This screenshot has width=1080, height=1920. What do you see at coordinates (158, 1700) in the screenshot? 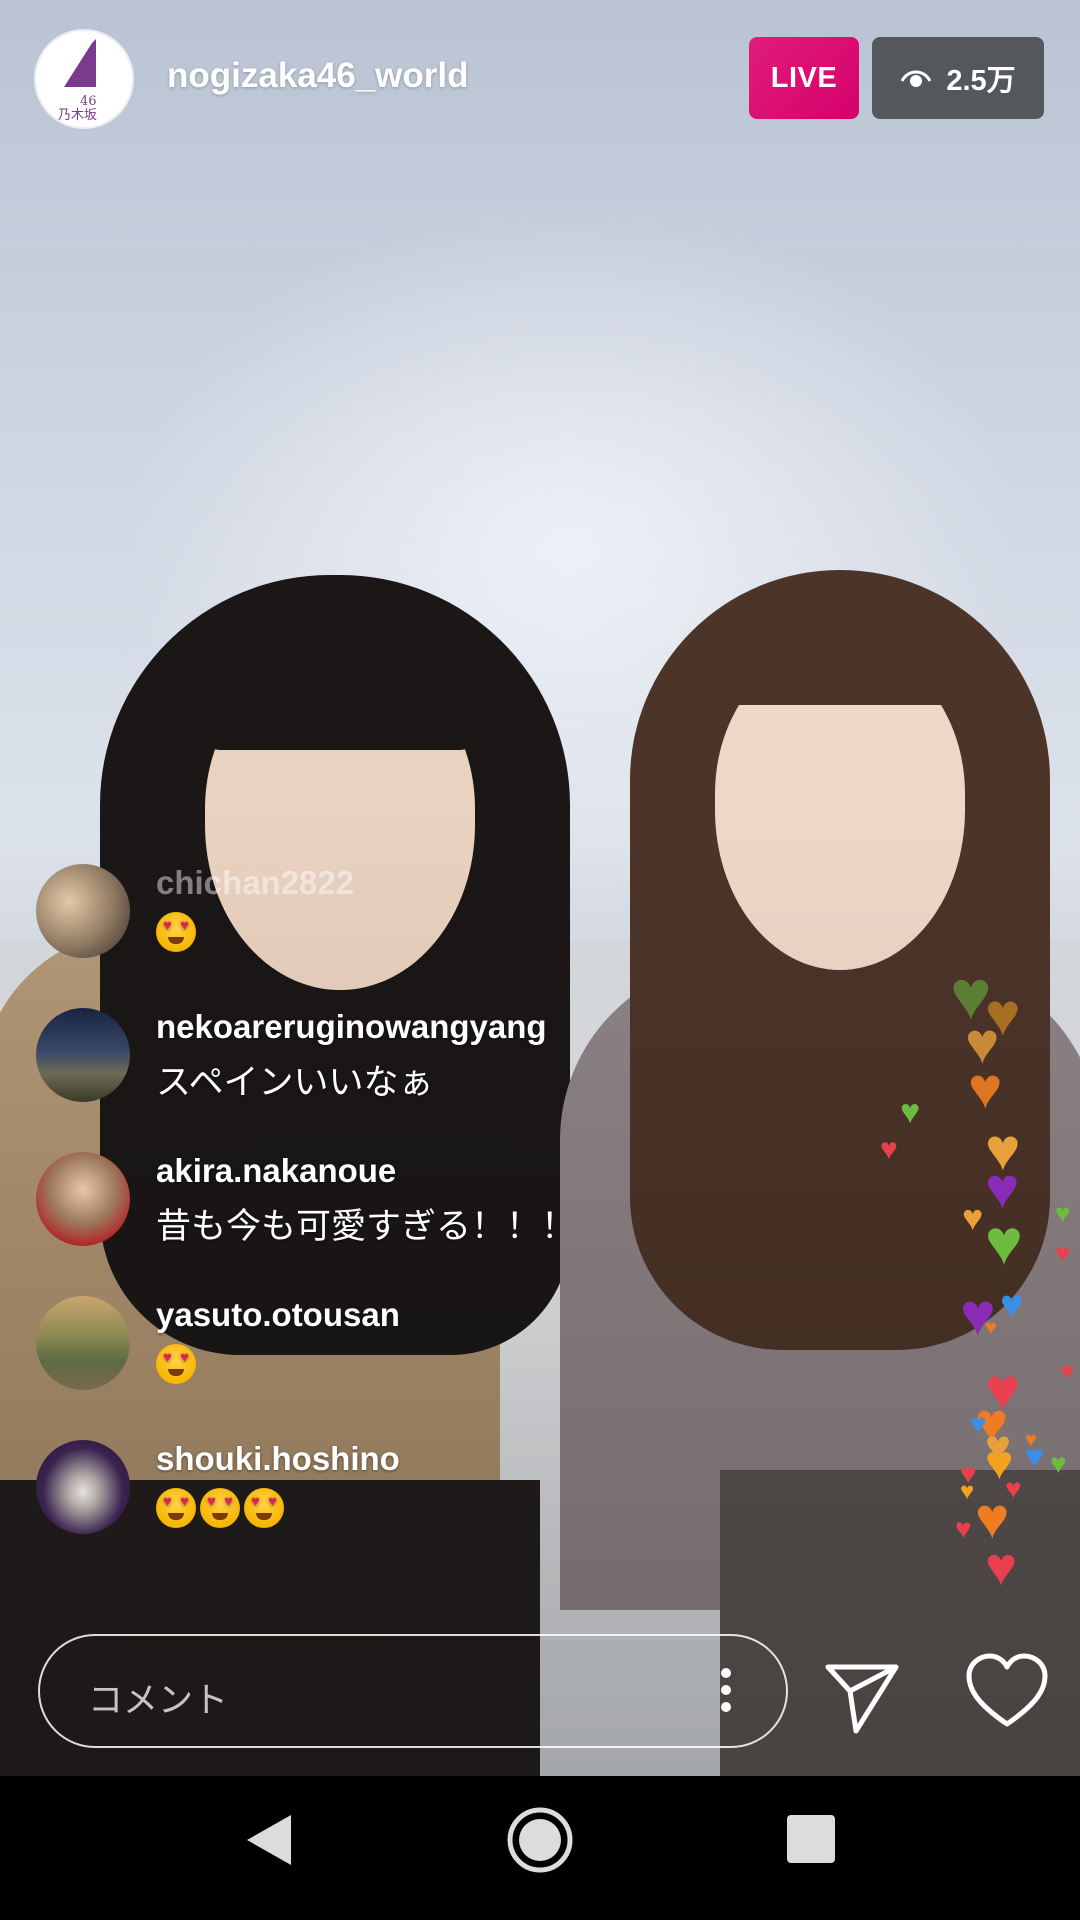
I see `comment-placeholder: コメント` at bounding box center [158, 1700].